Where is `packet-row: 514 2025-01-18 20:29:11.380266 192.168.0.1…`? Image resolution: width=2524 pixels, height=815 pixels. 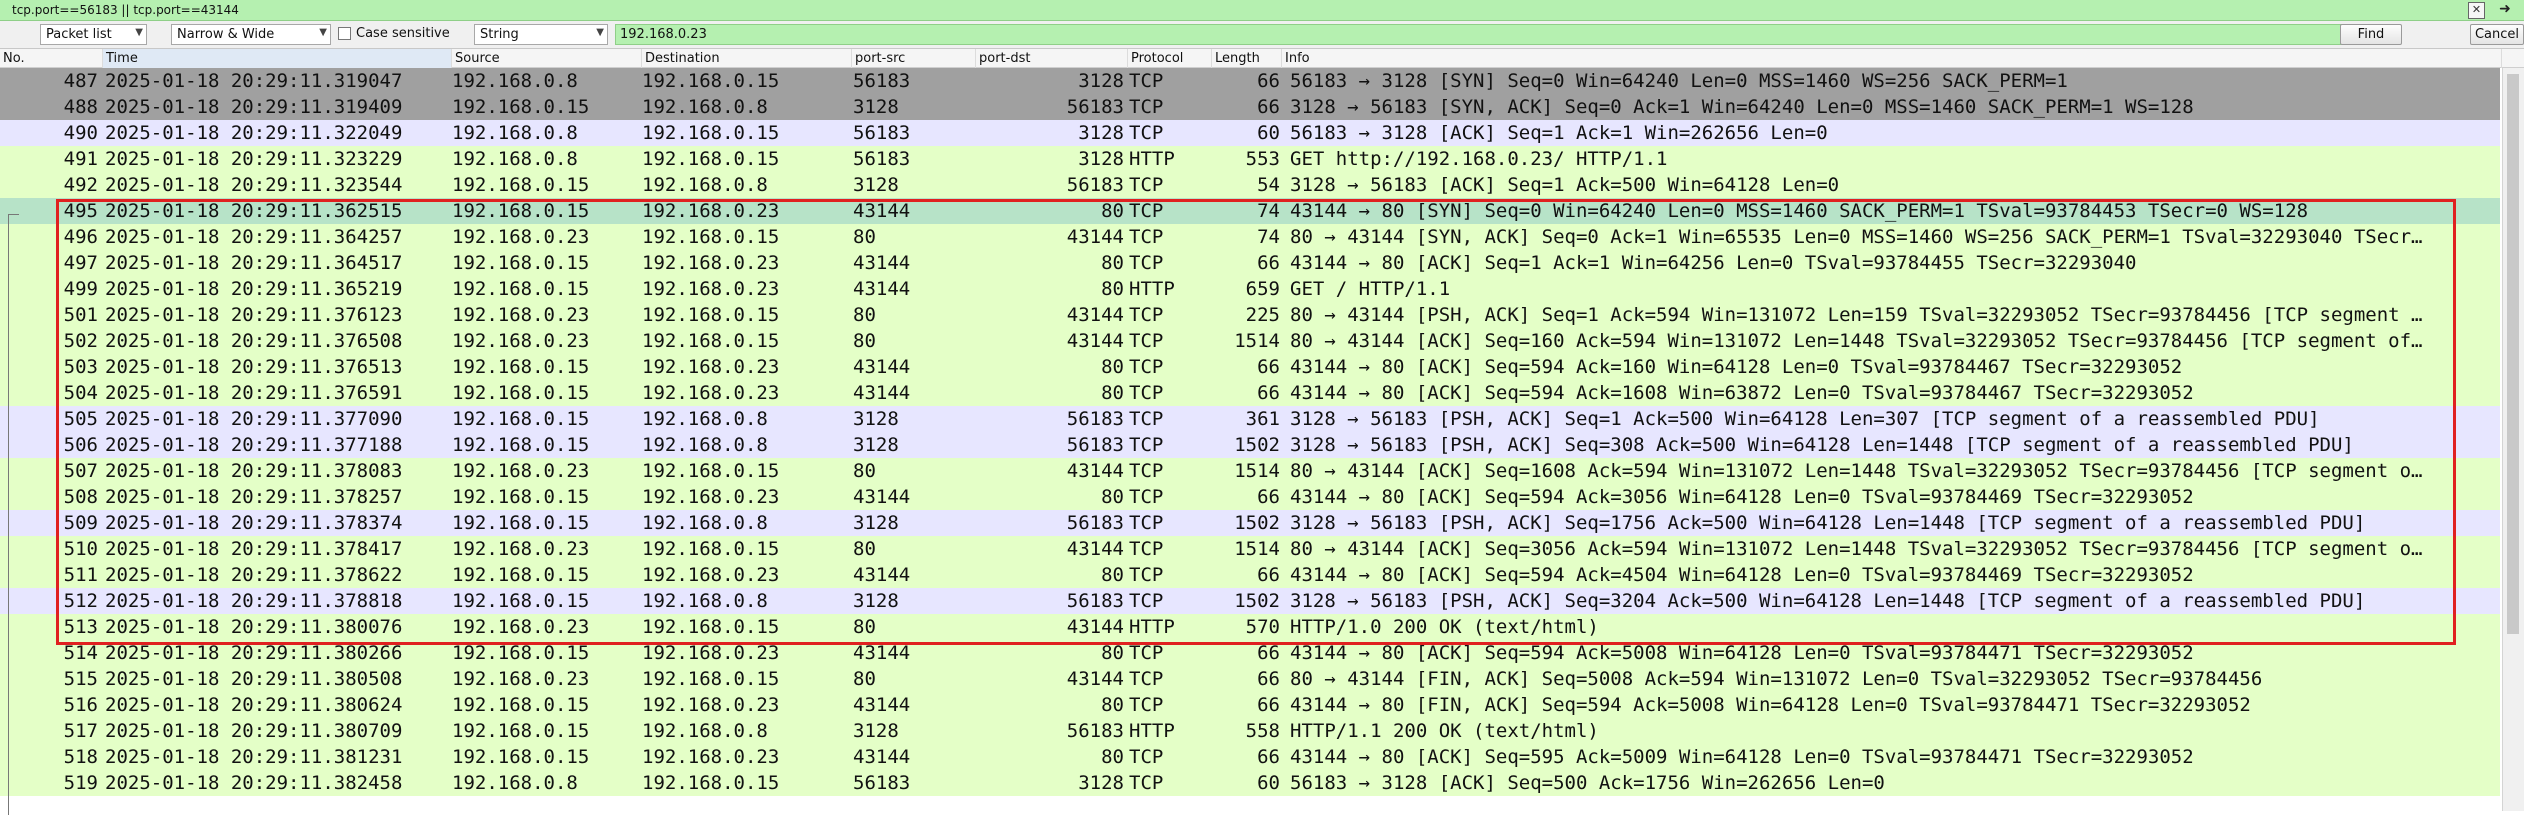
packet-row: 514 2025-01-18 20:29:11.380266 192.168.0.1… is located at coordinates (1250, 653).